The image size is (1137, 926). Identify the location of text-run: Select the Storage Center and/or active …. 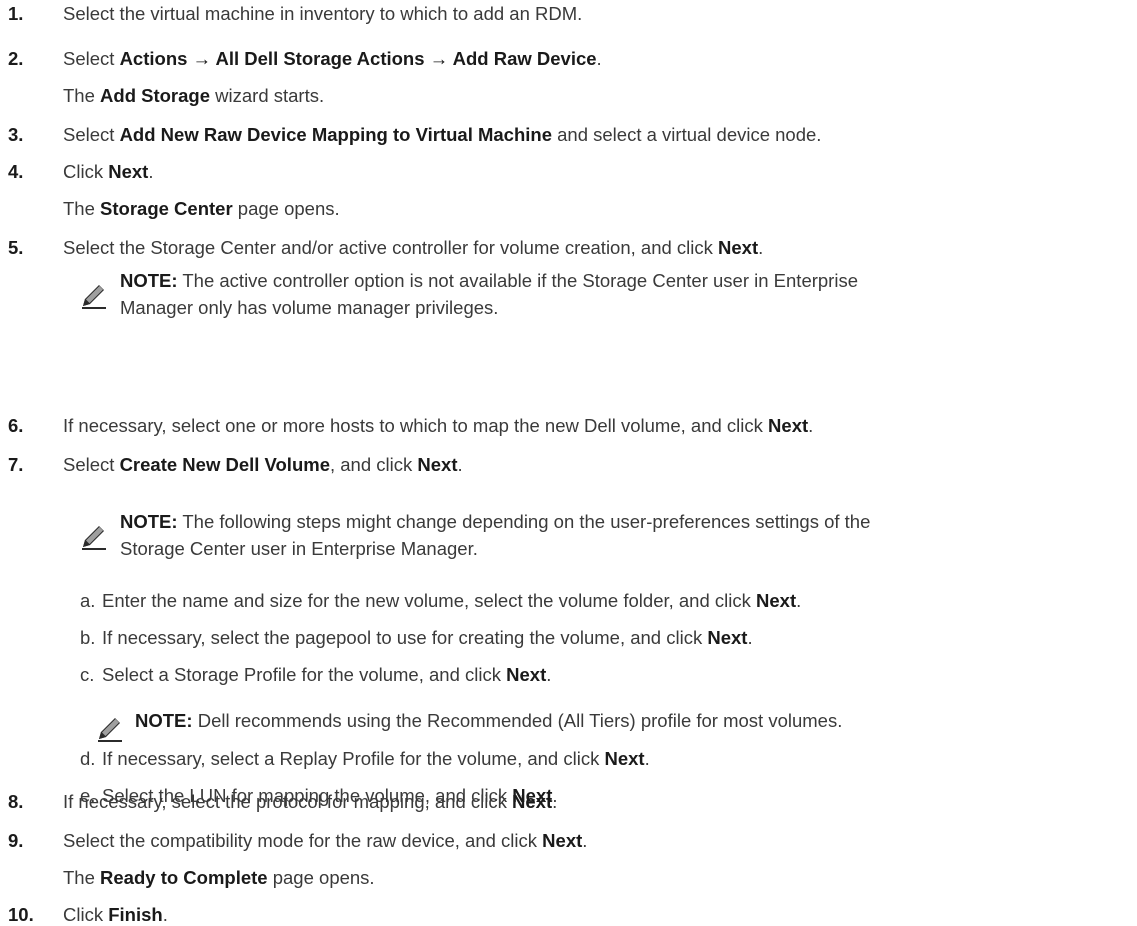
(391, 247).